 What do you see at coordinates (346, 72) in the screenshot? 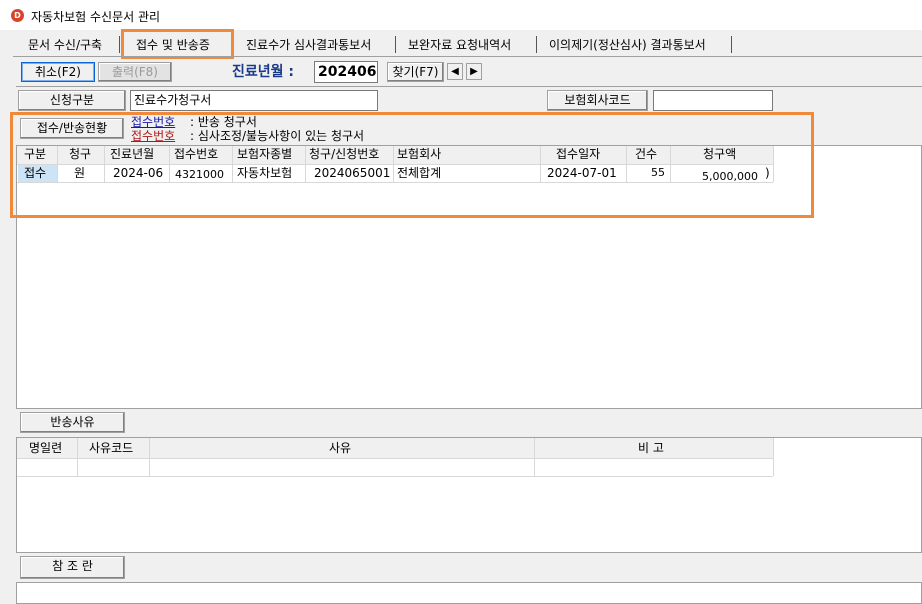
I see `period-input: 202406` at bounding box center [346, 72].